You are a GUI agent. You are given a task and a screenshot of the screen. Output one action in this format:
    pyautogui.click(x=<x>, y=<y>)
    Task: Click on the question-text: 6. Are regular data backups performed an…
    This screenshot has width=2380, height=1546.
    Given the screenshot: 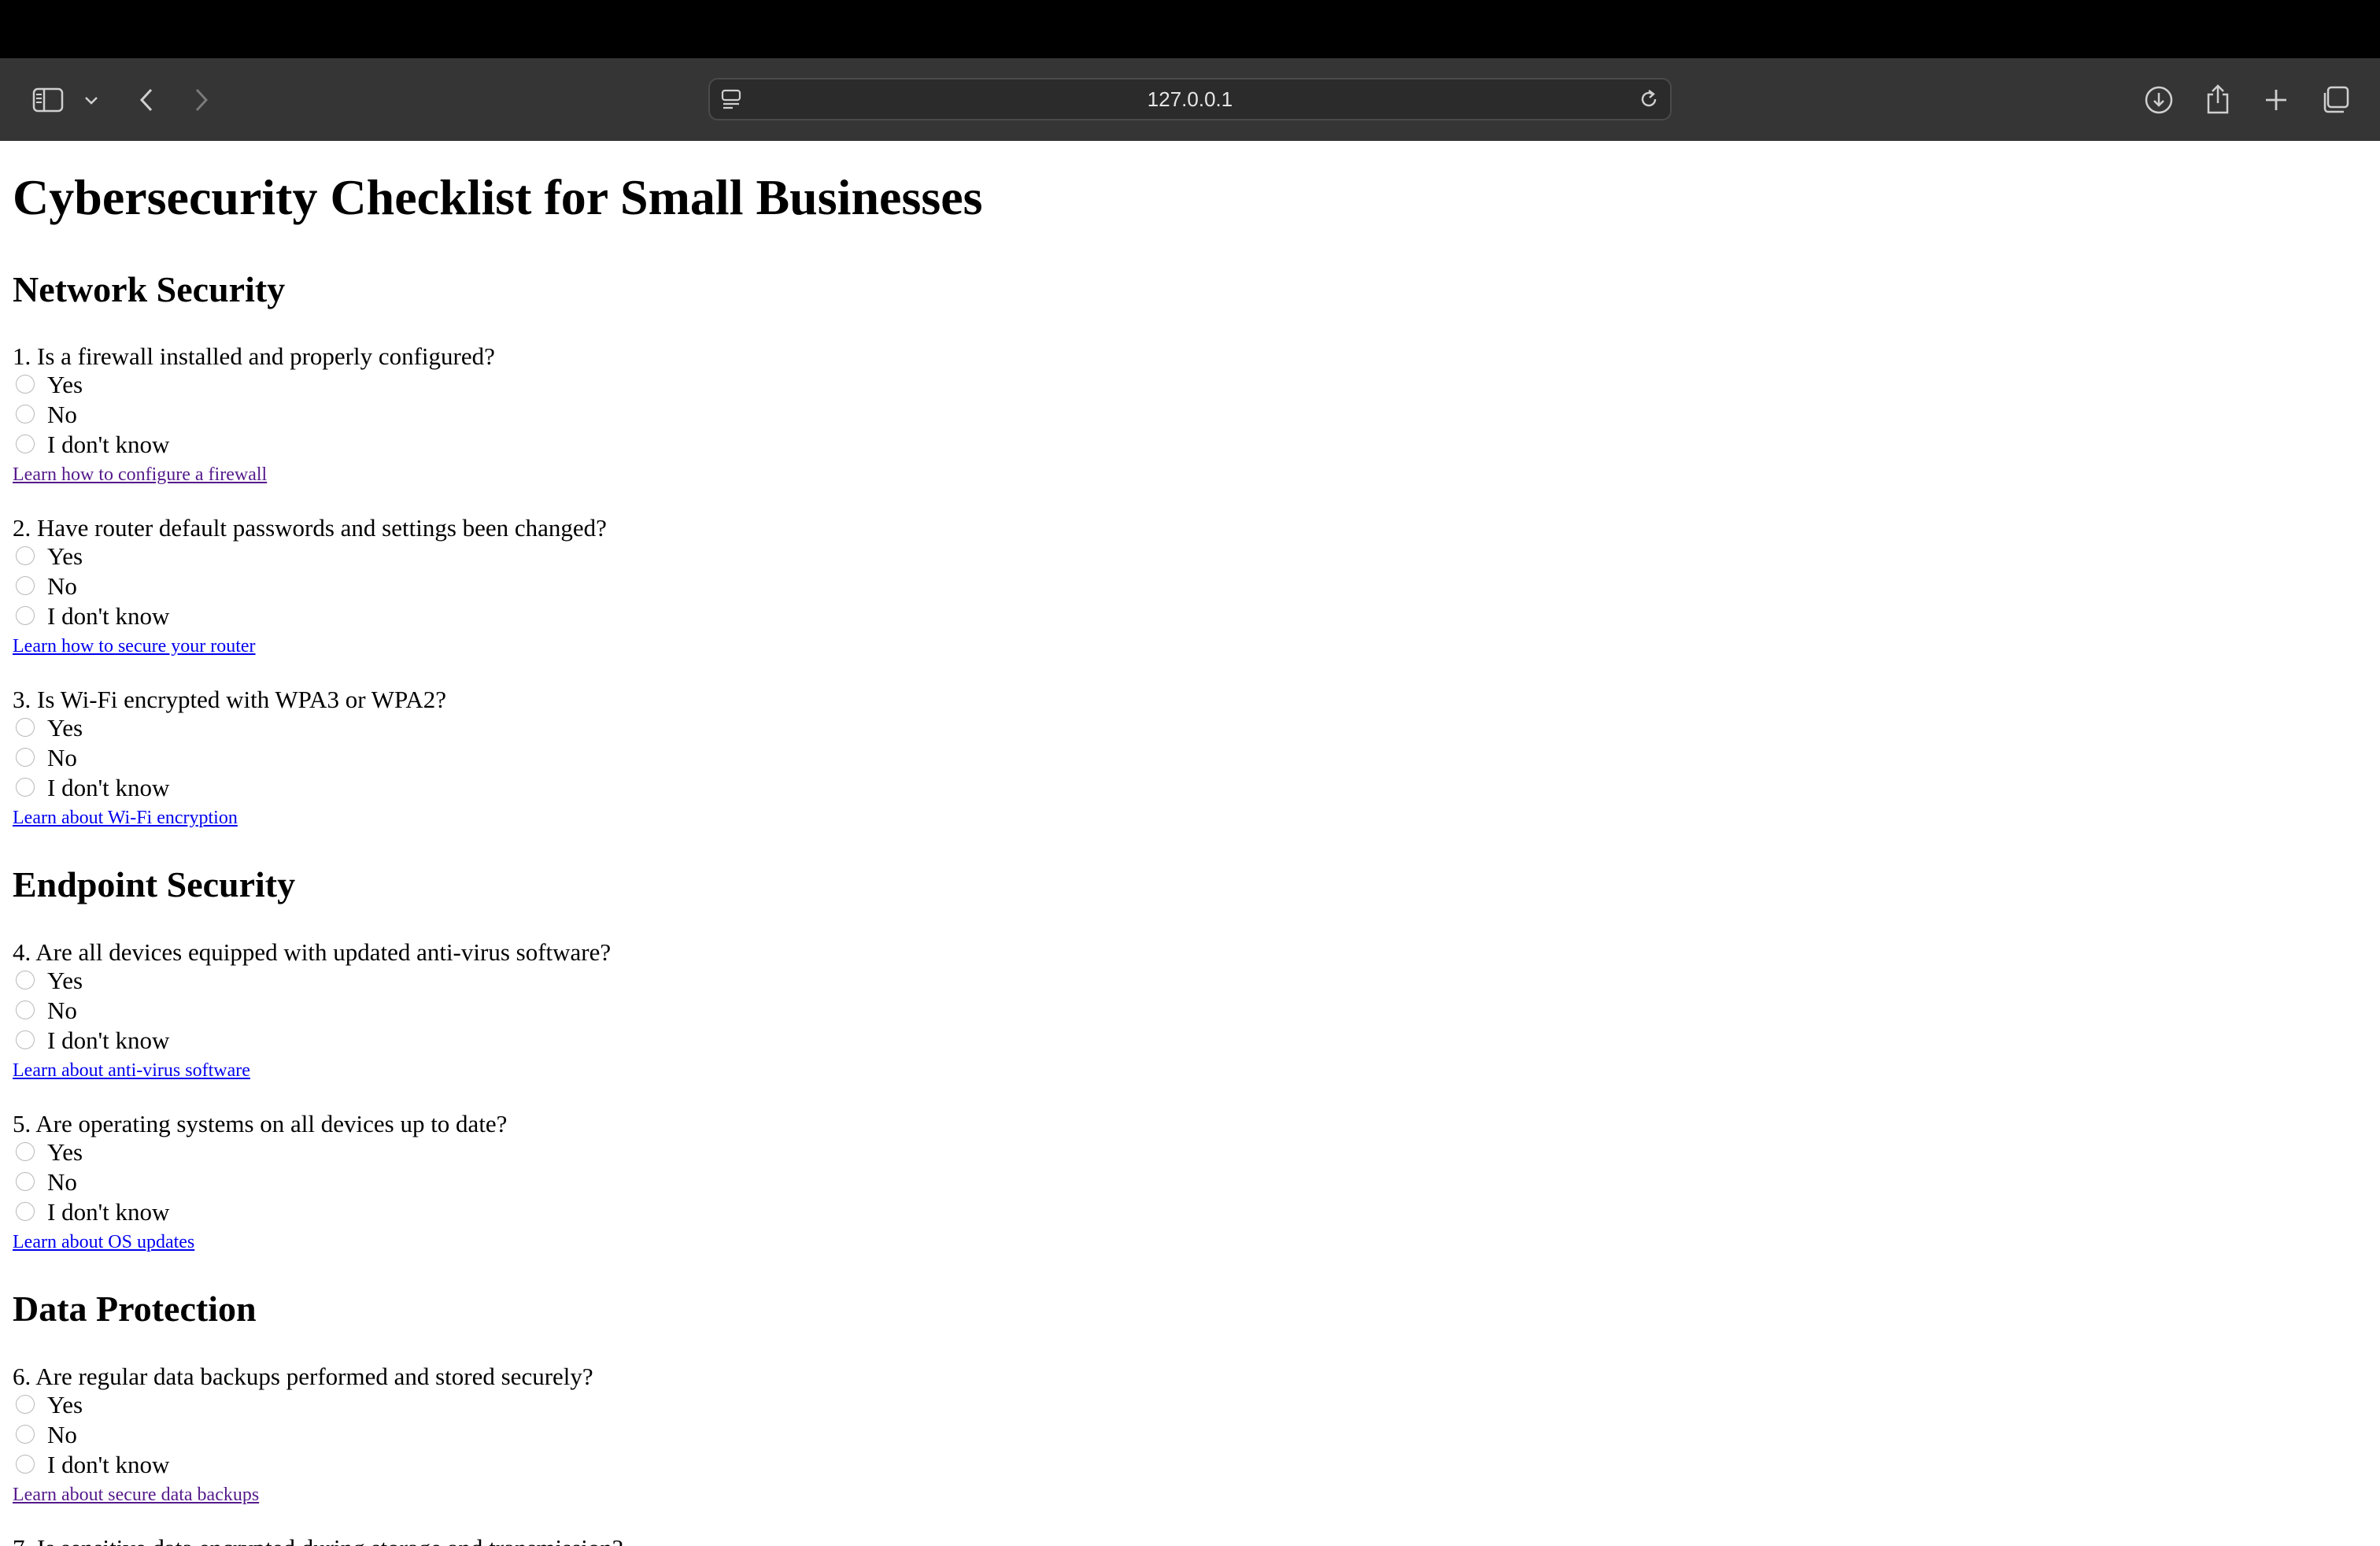 What is the action you would take?
    pyautogui.click(x=303, y=1376)
    